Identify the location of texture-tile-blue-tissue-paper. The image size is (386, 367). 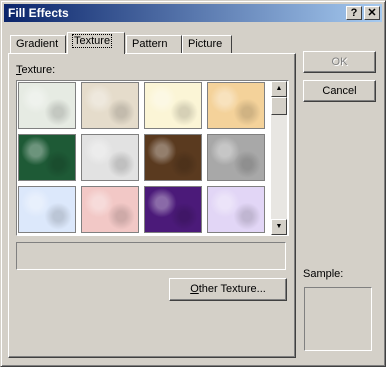
(47, 209).